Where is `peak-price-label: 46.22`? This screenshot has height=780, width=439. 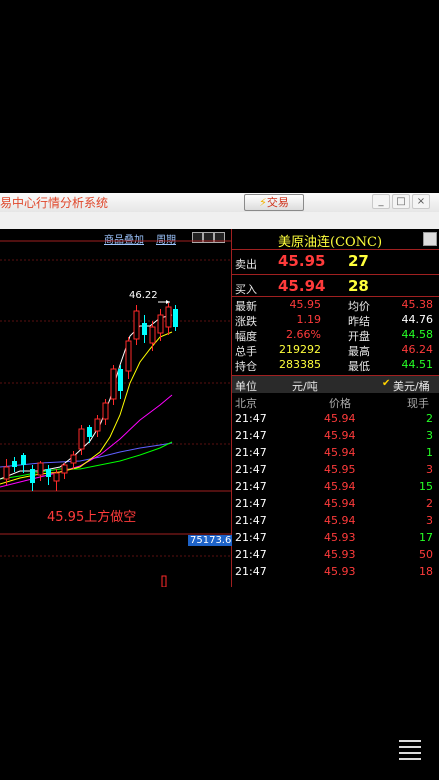 peak-price-label: 46.22 is located at coordinates (143, 295).